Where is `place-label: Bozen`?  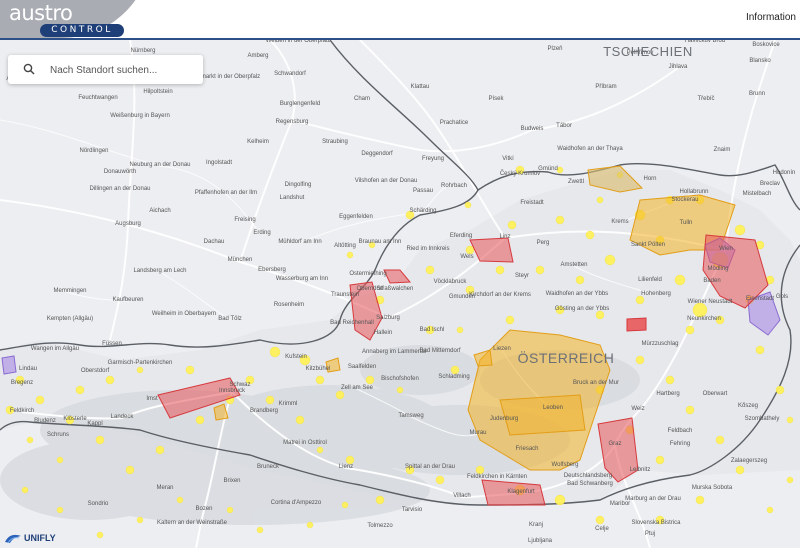
place-label: Bozen is located at coordinates (203, 509).